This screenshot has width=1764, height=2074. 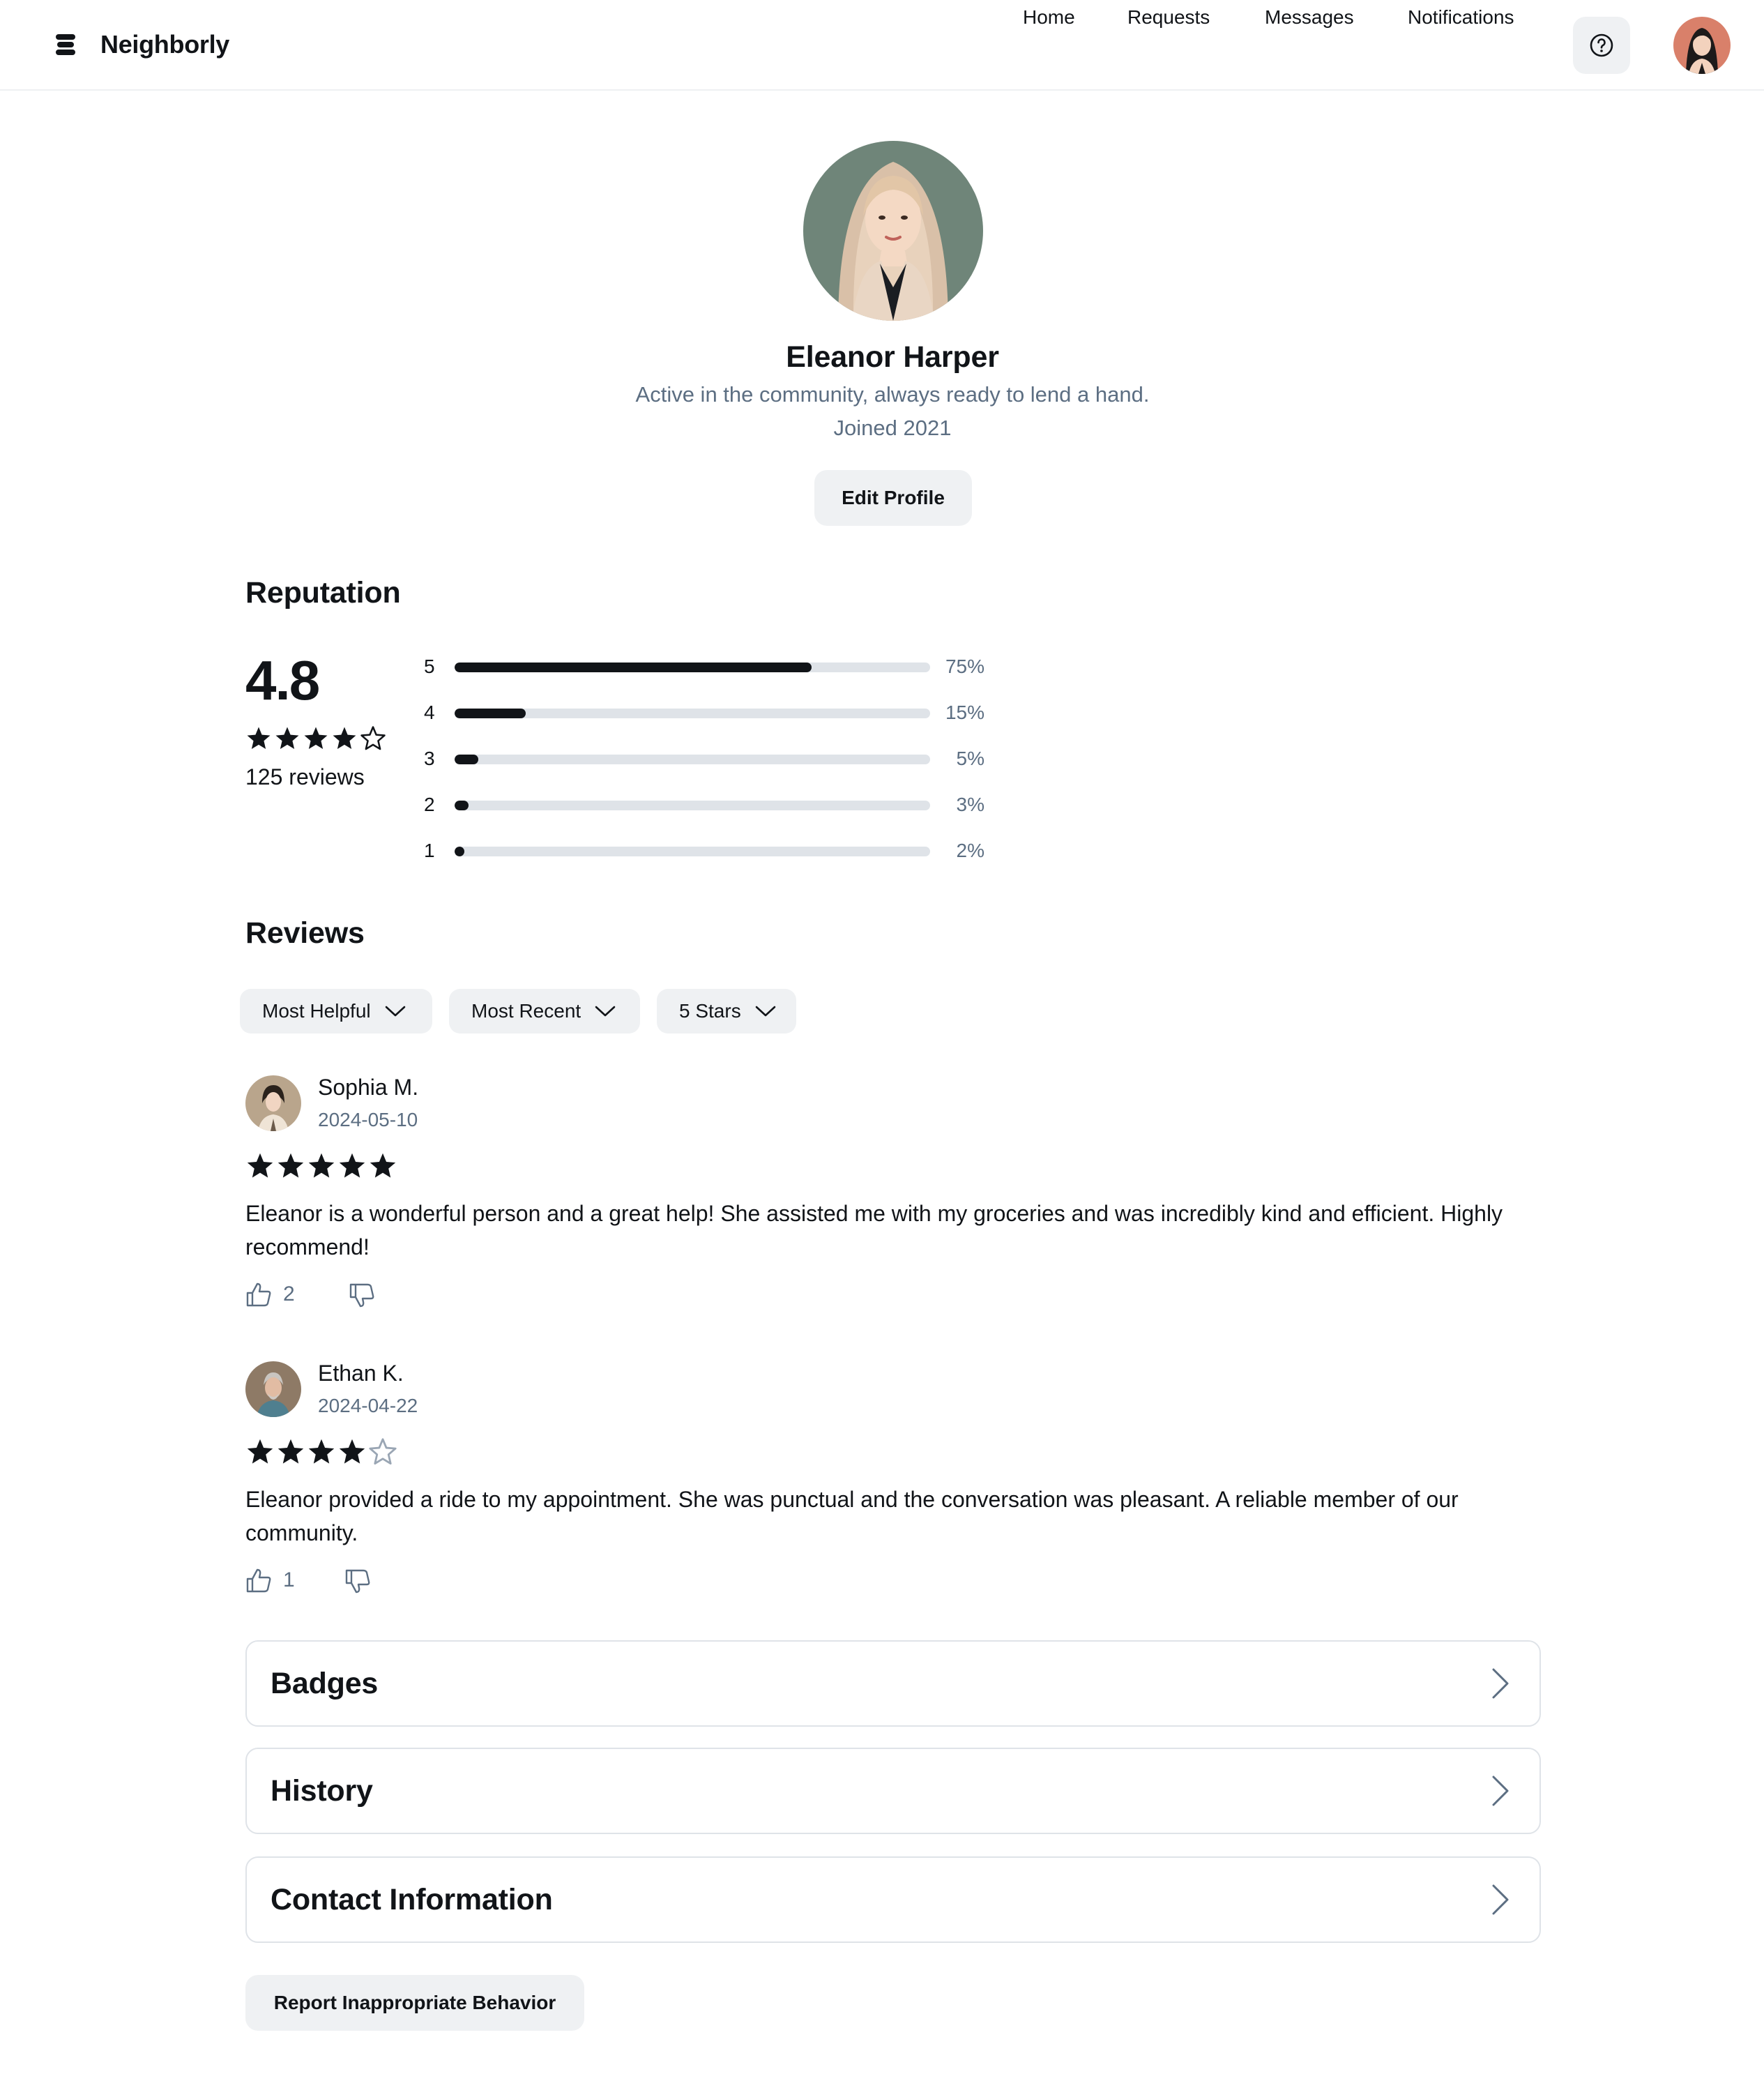 I want to click on reviewer-name: Ethan K., so click(x=361, y=1373).